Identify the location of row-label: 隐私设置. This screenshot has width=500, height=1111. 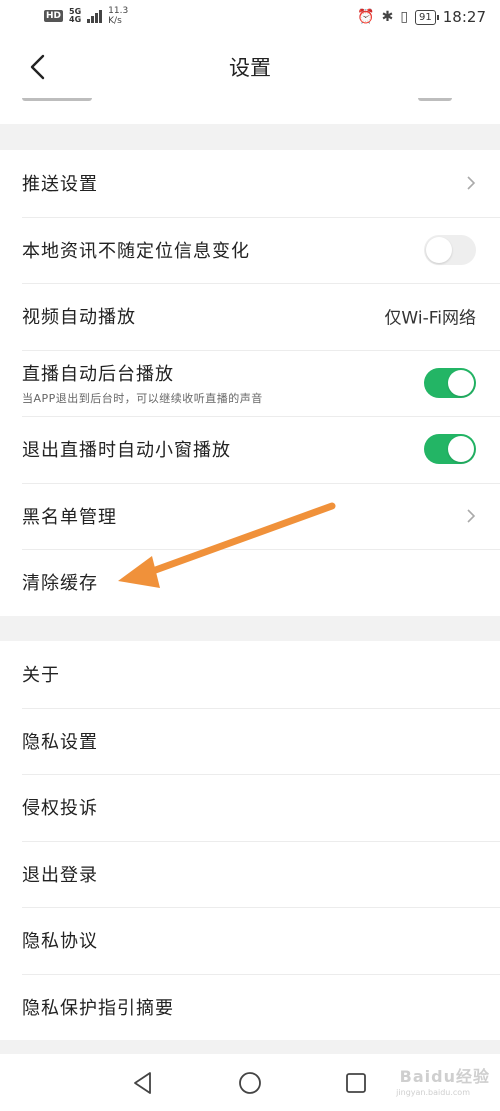
(60, 742).